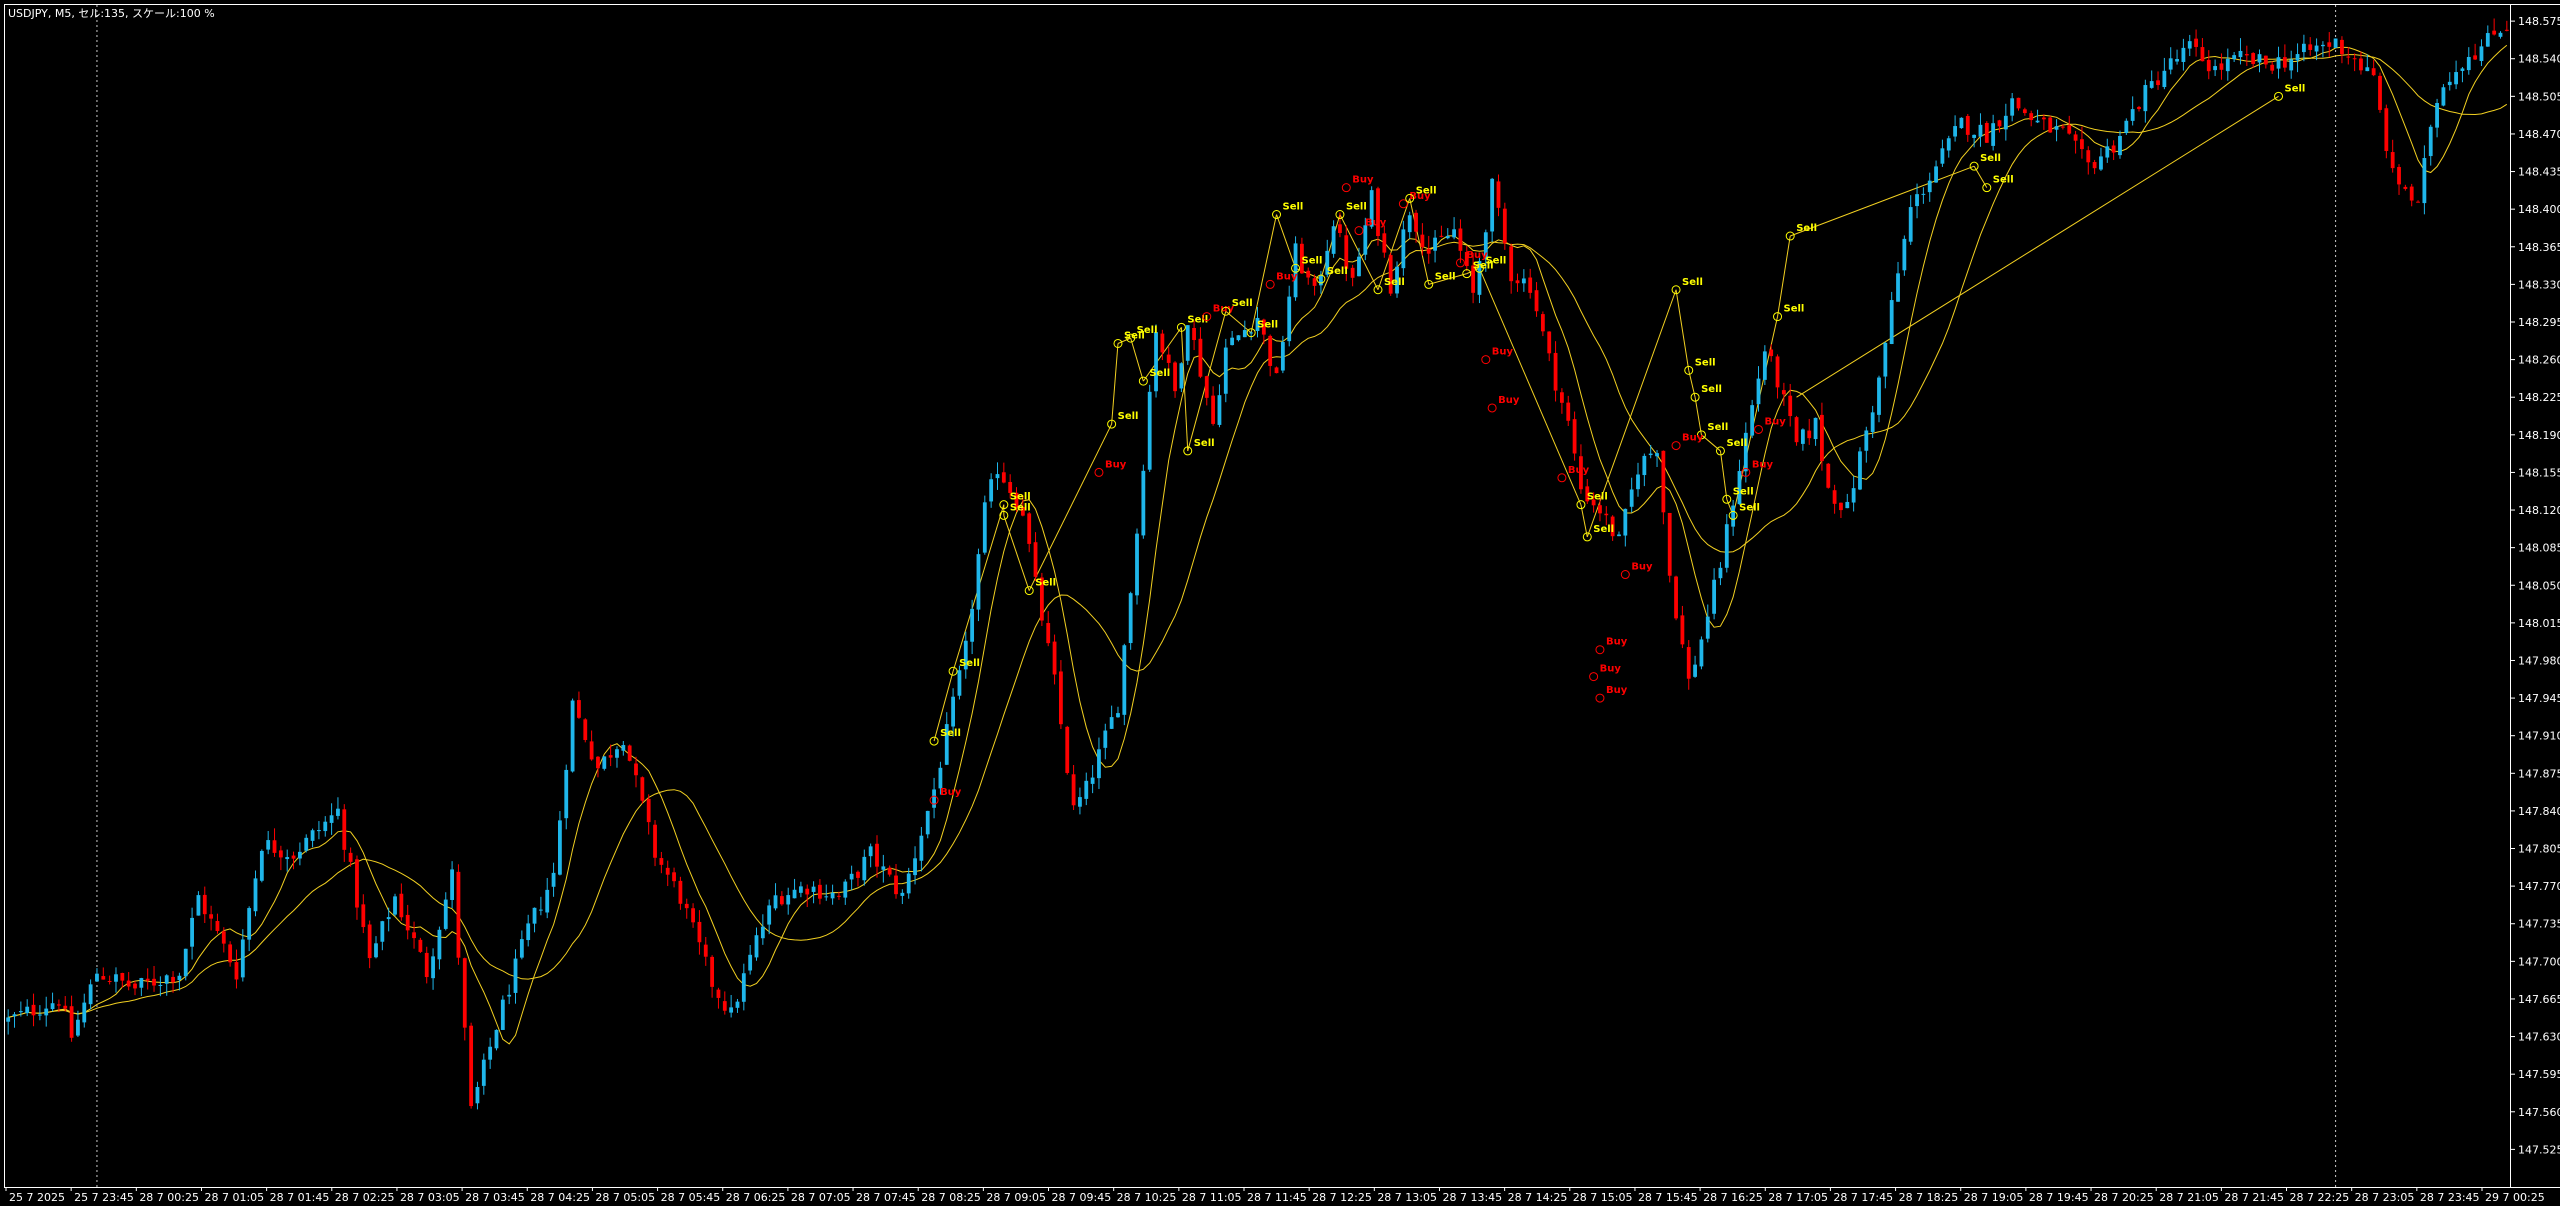 The height and width of the screenshot is (1206, 2560). Describe the element at coordinates (2320, 1197) in the screenshot. I see `x-tick-label: 28 7 22:25` at that location.